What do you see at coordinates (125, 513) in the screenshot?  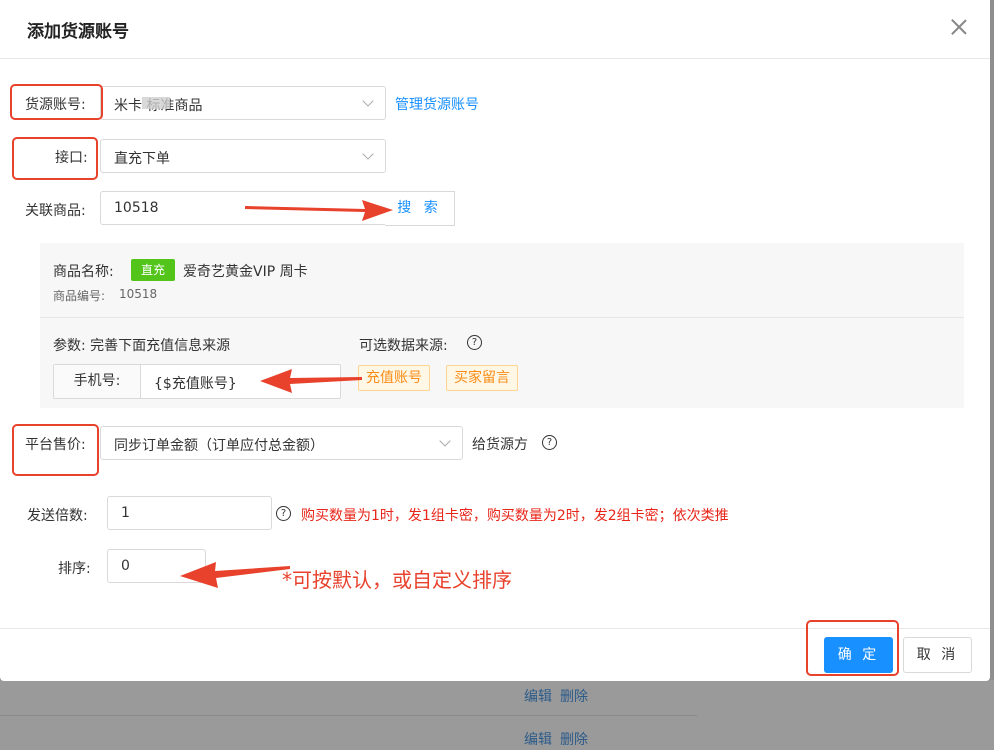 I see `send-multiplier-value: 1` at bounding box center [125, 513].